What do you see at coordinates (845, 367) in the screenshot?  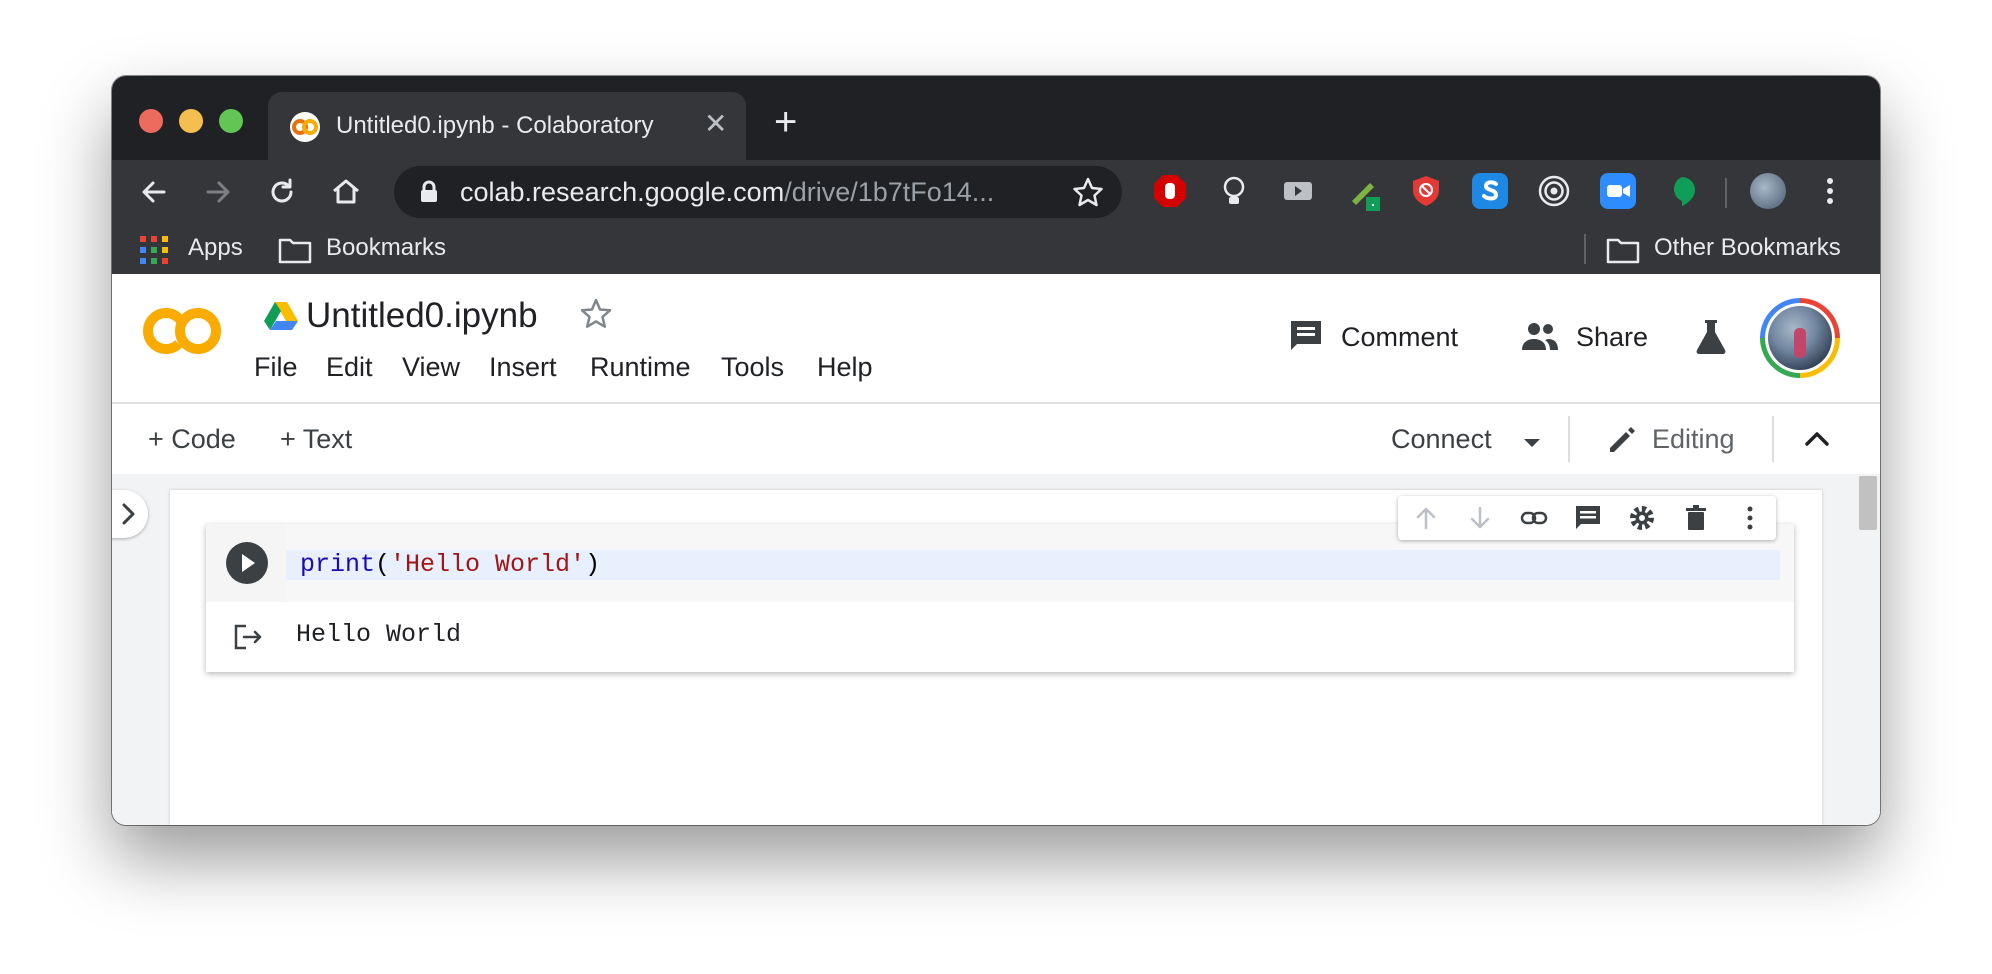 I see `menu-help: Help` at bounding box center [845, 367].